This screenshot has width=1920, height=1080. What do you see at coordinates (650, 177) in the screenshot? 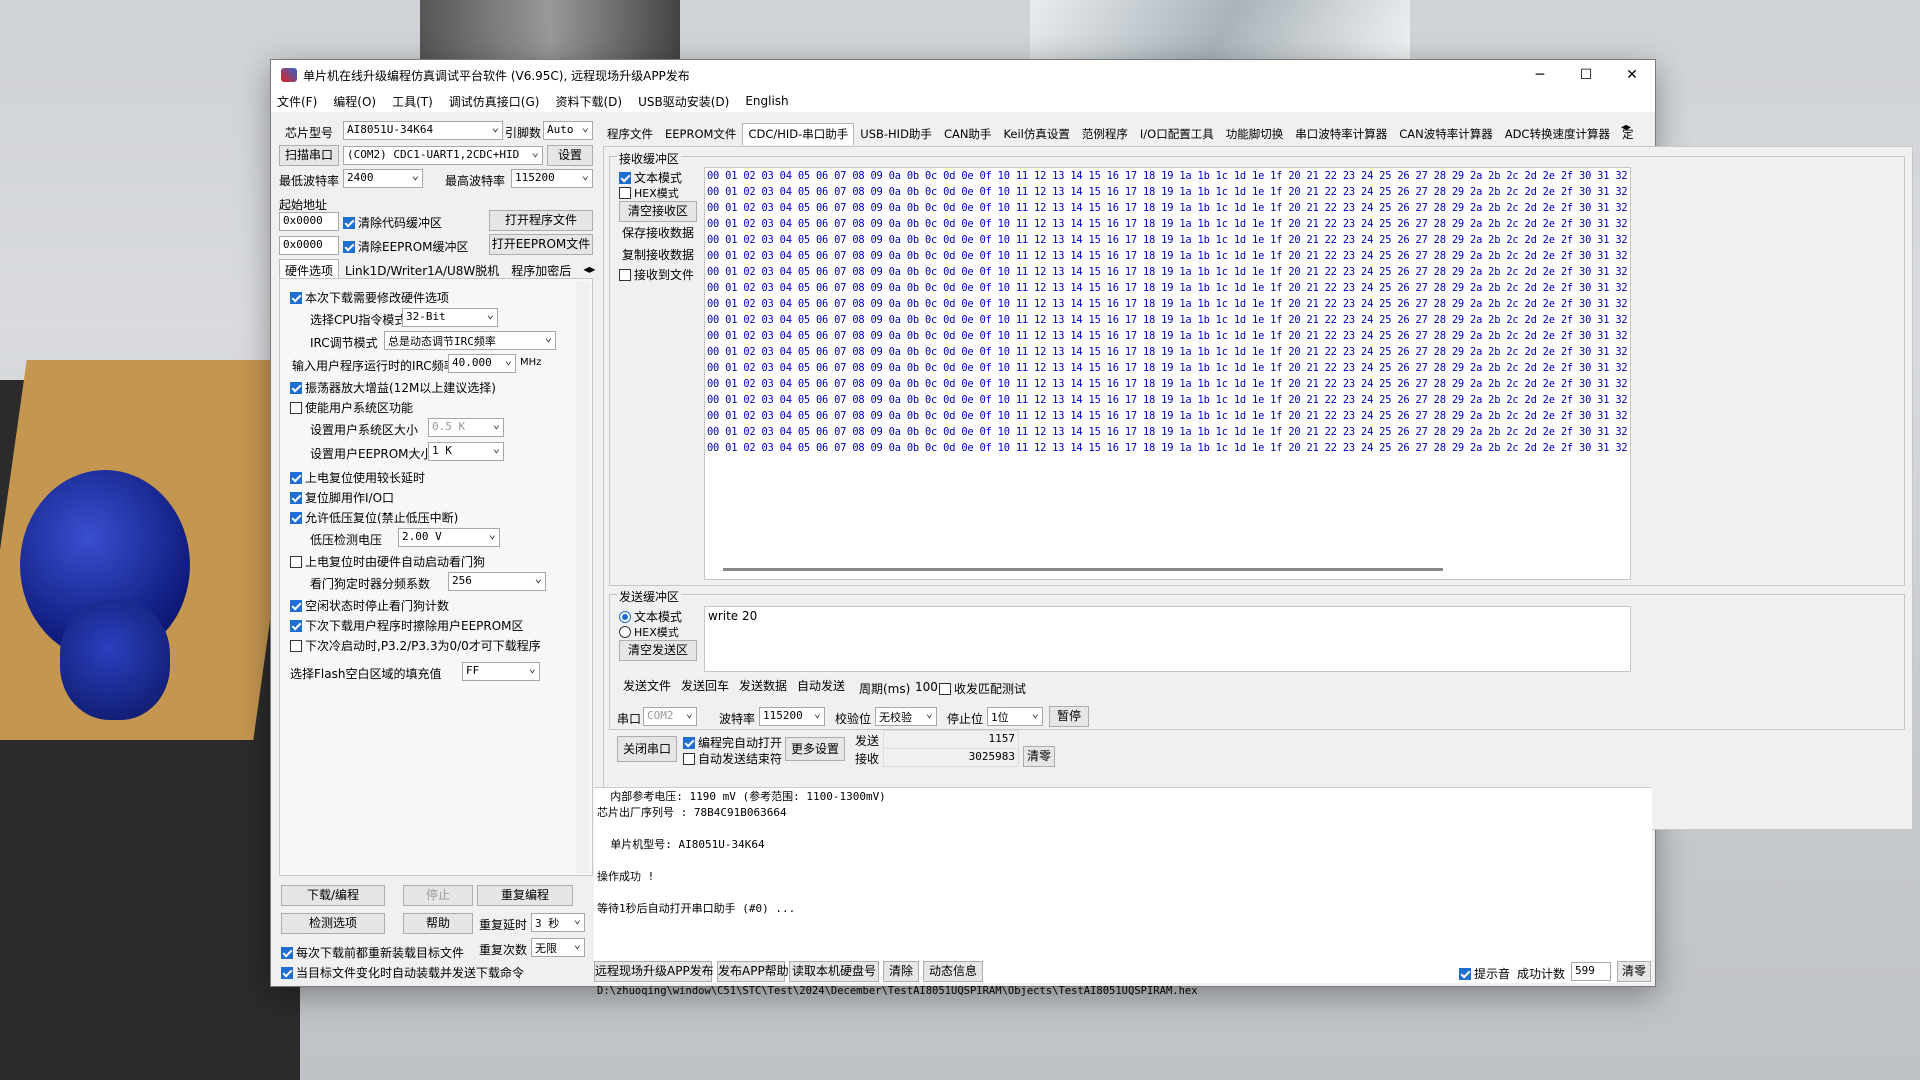
I see `recv-text-mode-checkbox: 文本模式` at bounding box center [650, 177].